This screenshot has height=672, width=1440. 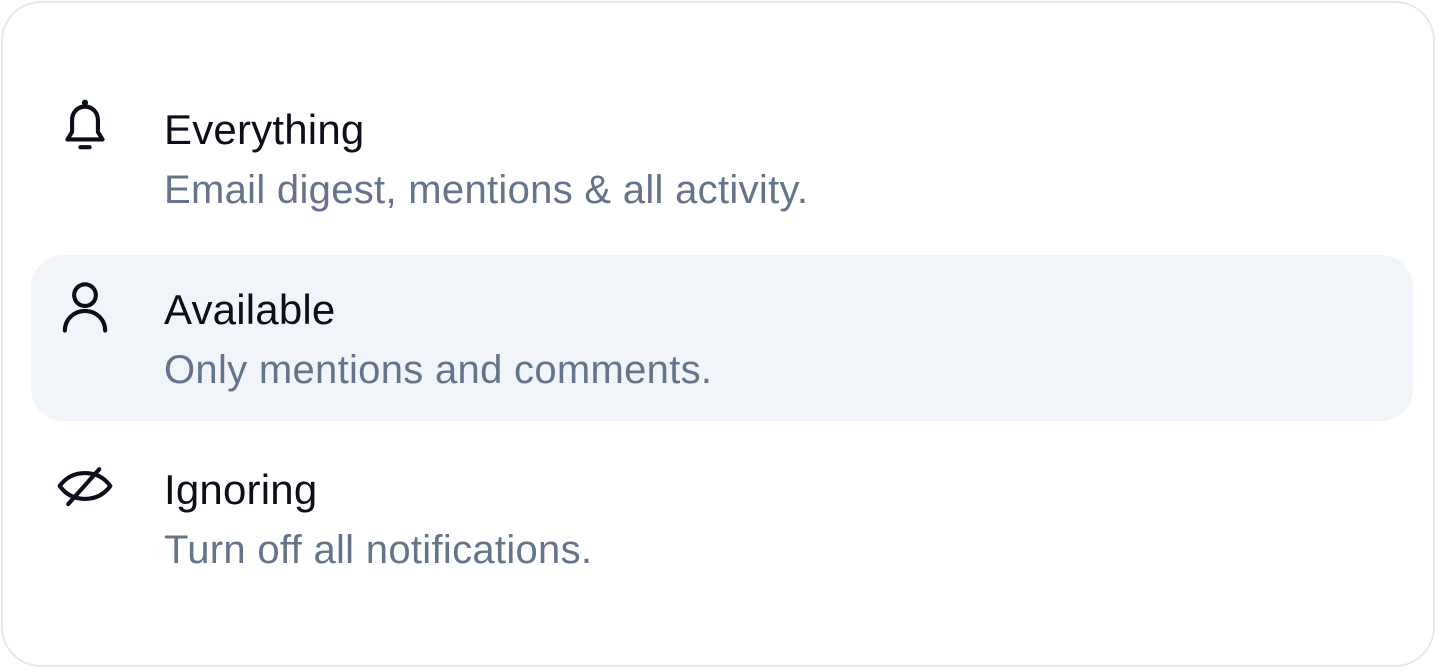 I want to click on option-title: Everything, so click(x=264, y=129).